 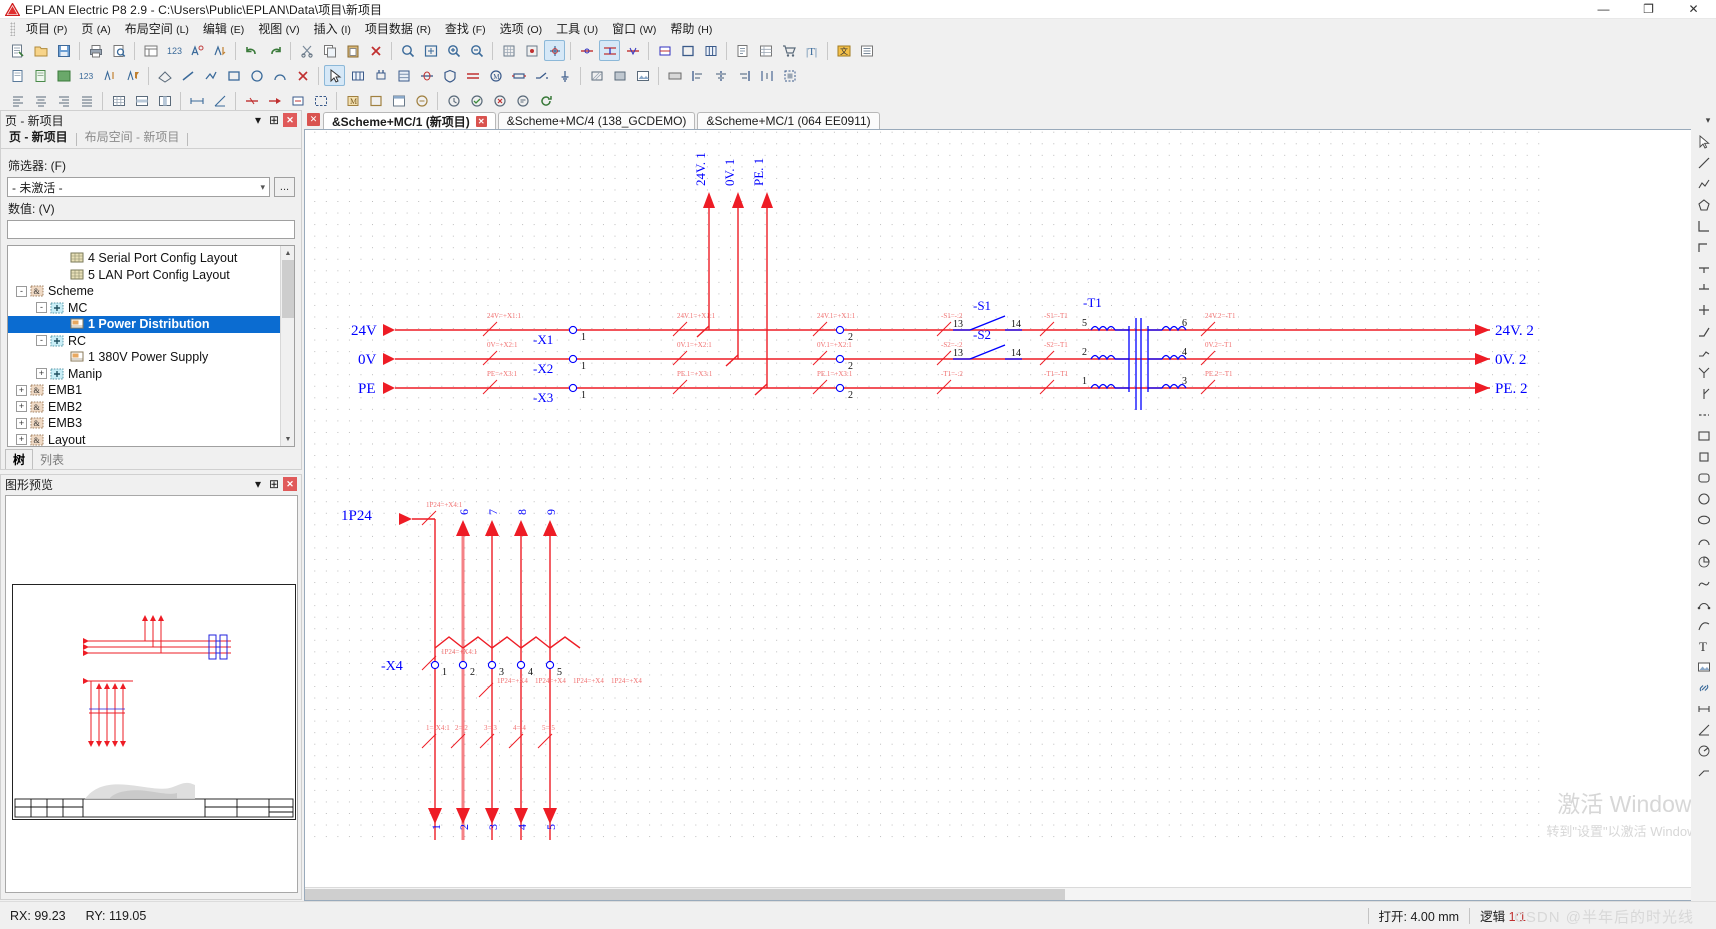 I want to click on translate-icon: 文, so click(x=843, y=50).